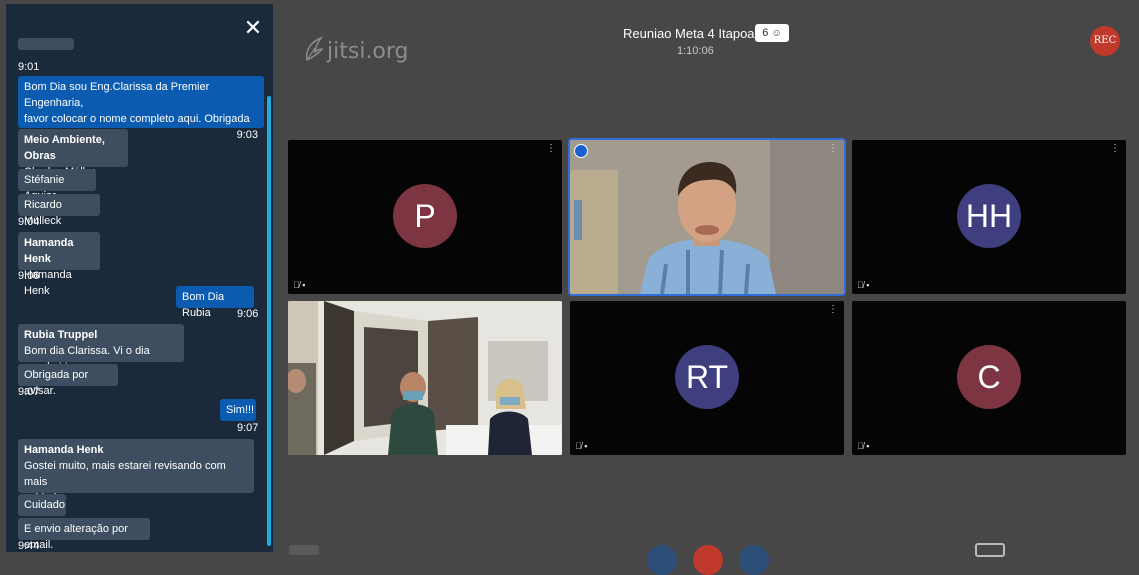 This screenshot has height=575, width=1139. Describe the element at coordinates (368, 51) in the screenshot. I see `logo-text: jitsi.org` at that location.